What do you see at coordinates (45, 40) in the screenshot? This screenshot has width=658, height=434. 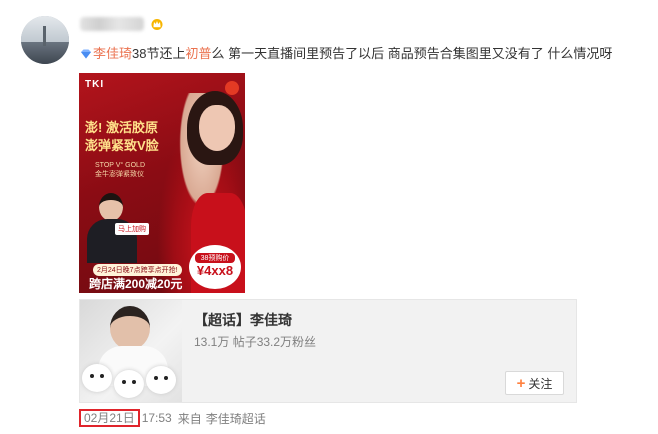 I see `user-avatar` at bounding box center [45, 40].